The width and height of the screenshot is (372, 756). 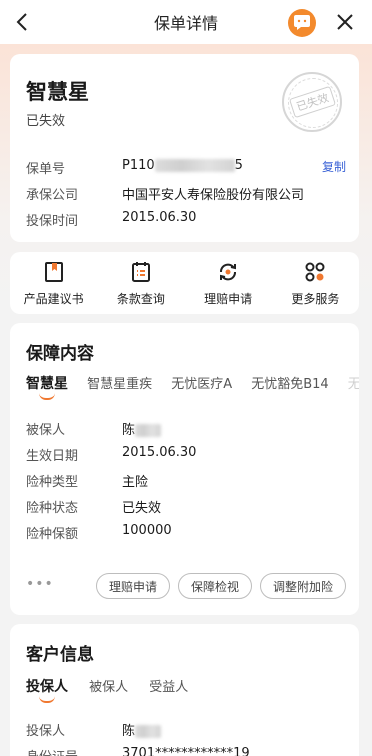 What do you see at coordinates (135, 482) in the screenshot?
I see `field-value: 主险` at bounding box center [135, 482].